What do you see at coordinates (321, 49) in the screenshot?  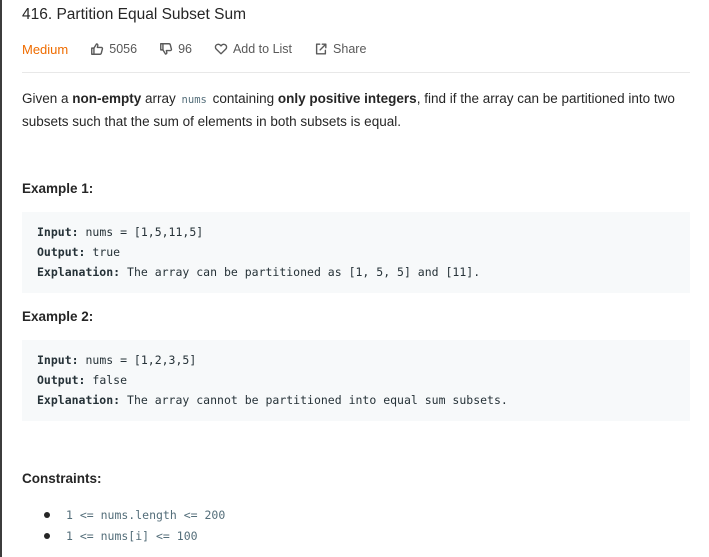 I see `share-icon` at bounding box center [321, 49].